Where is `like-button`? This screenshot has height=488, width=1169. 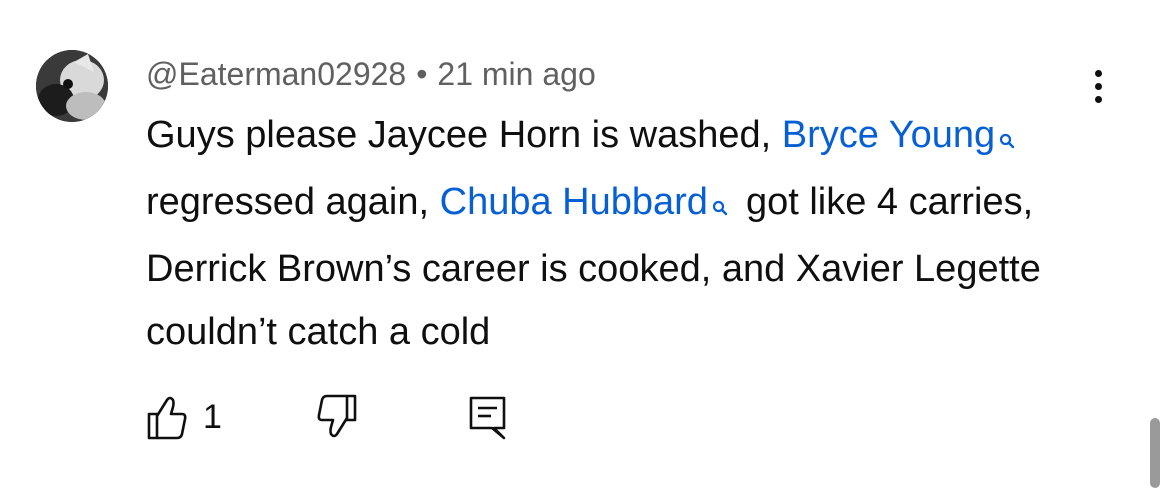 like-button is located at coordinates (167, 417).